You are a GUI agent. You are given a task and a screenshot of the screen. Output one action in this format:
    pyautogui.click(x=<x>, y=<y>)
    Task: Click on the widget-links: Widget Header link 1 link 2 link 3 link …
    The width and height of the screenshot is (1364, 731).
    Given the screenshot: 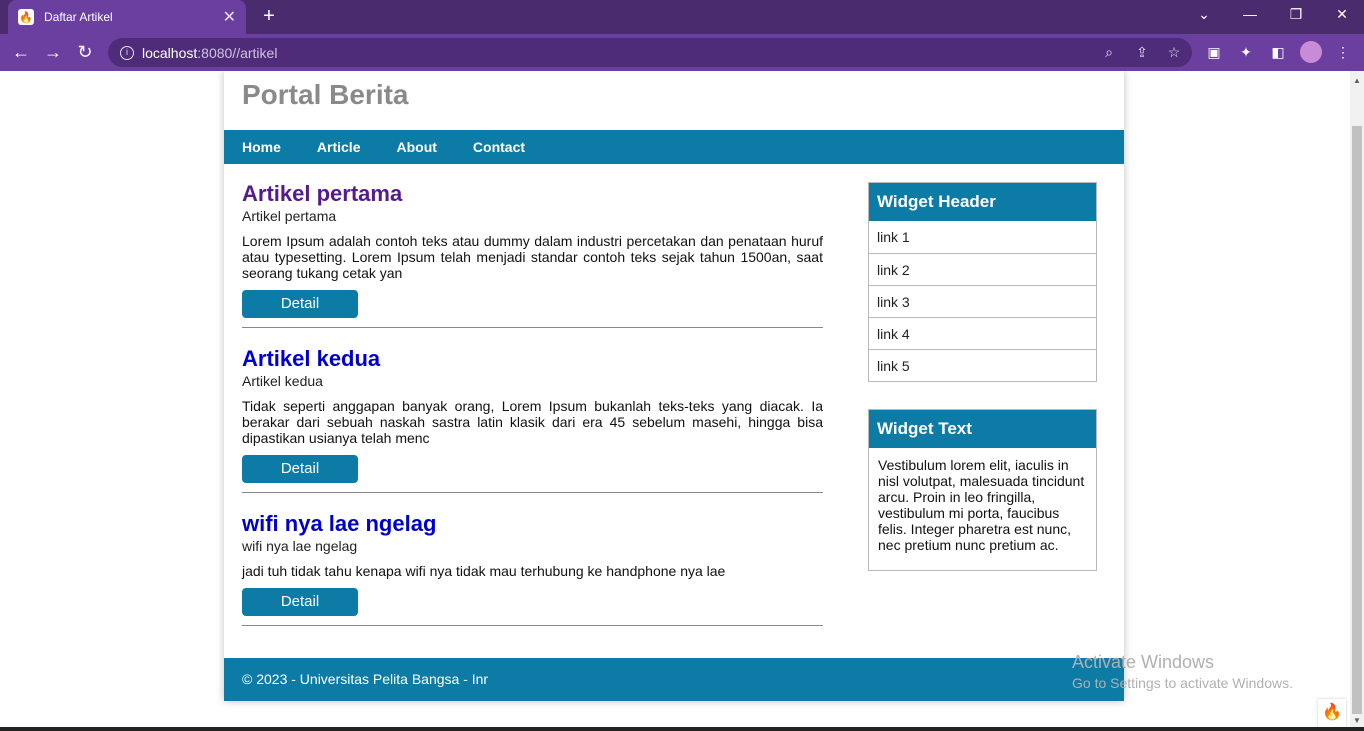 What is the action you would take?
    pyautogui.click(x=982, y=282)
    